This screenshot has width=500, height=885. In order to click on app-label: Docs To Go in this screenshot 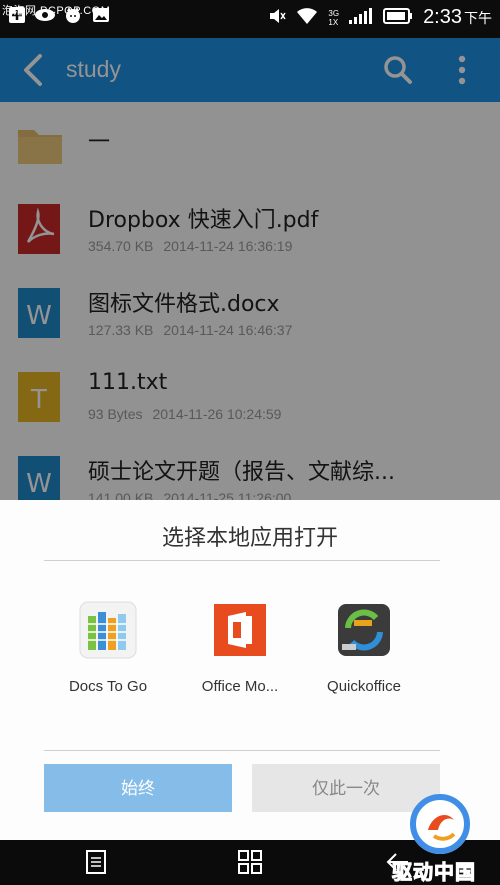, I will do `click(108, 686)`.